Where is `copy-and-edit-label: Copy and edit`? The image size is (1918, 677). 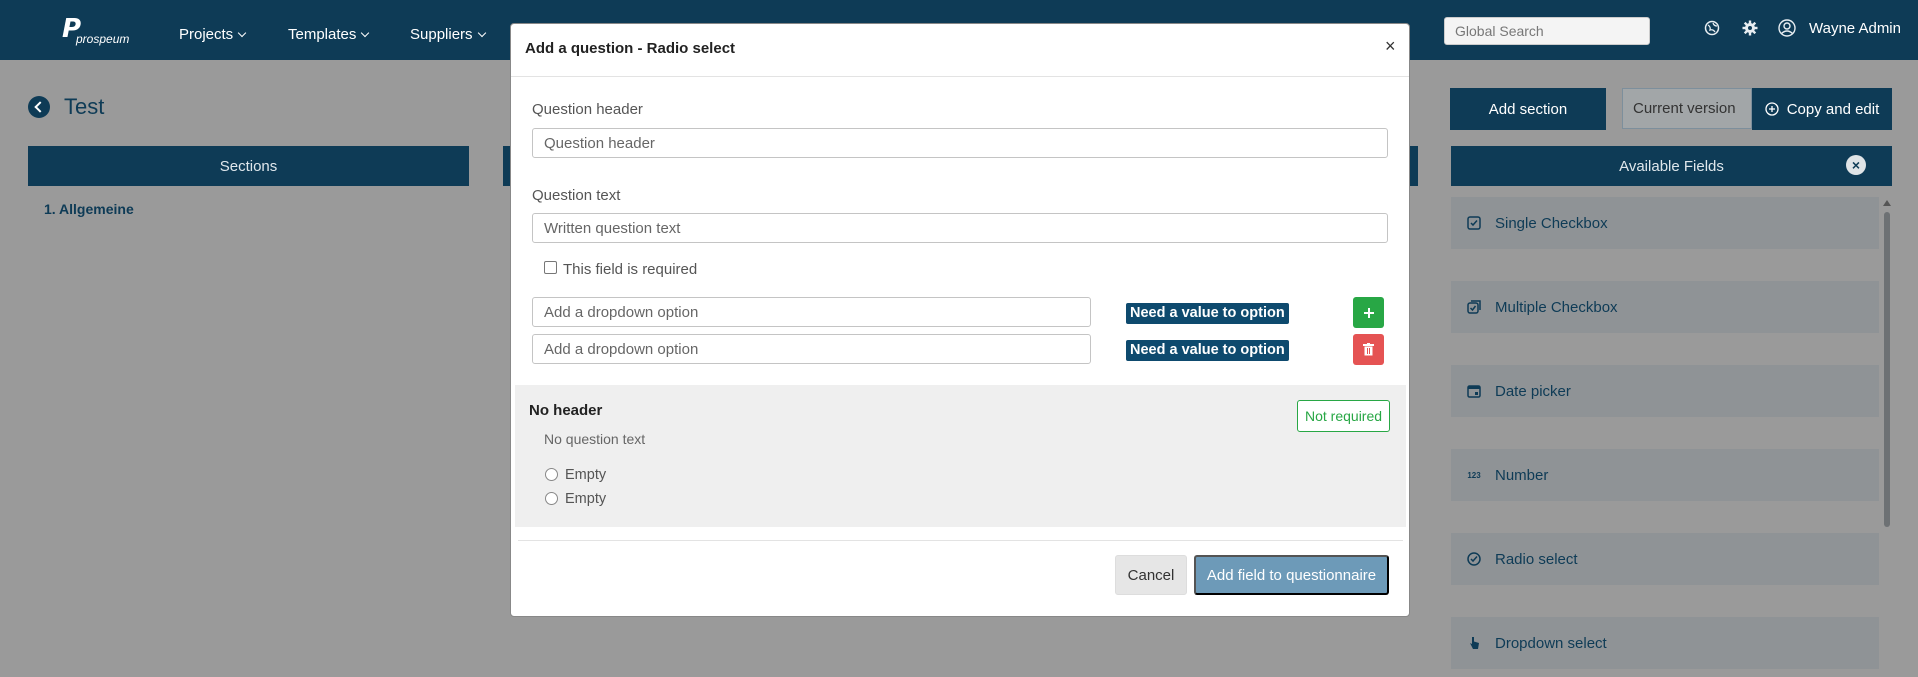 copy-and-edit-label: Copy and edit is located at coordinates (1833, 109).